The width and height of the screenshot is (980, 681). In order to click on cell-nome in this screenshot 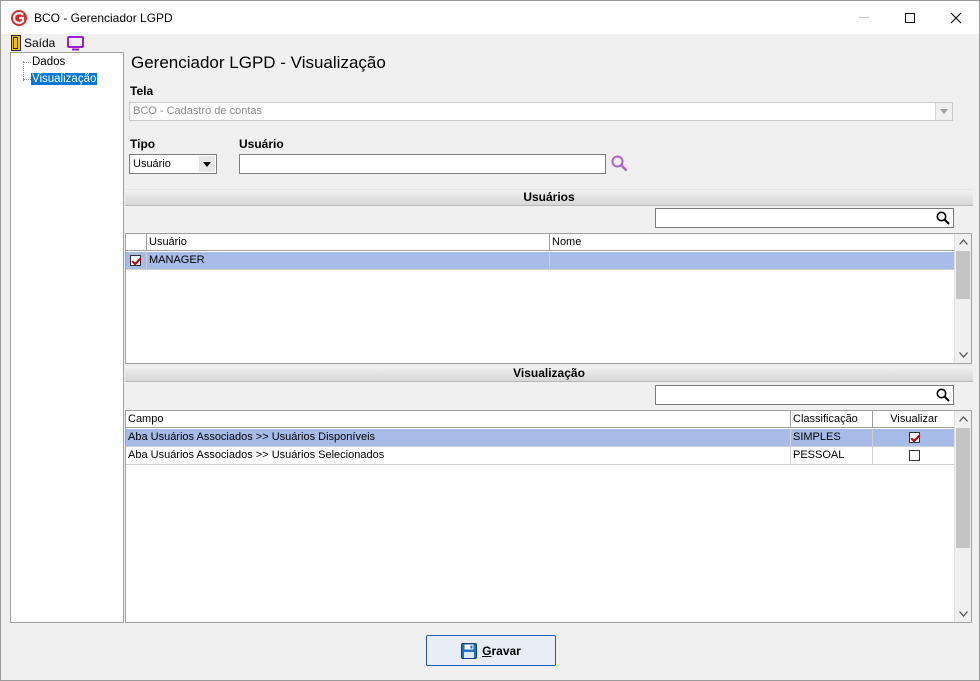, I will do `click(752, 261)`.